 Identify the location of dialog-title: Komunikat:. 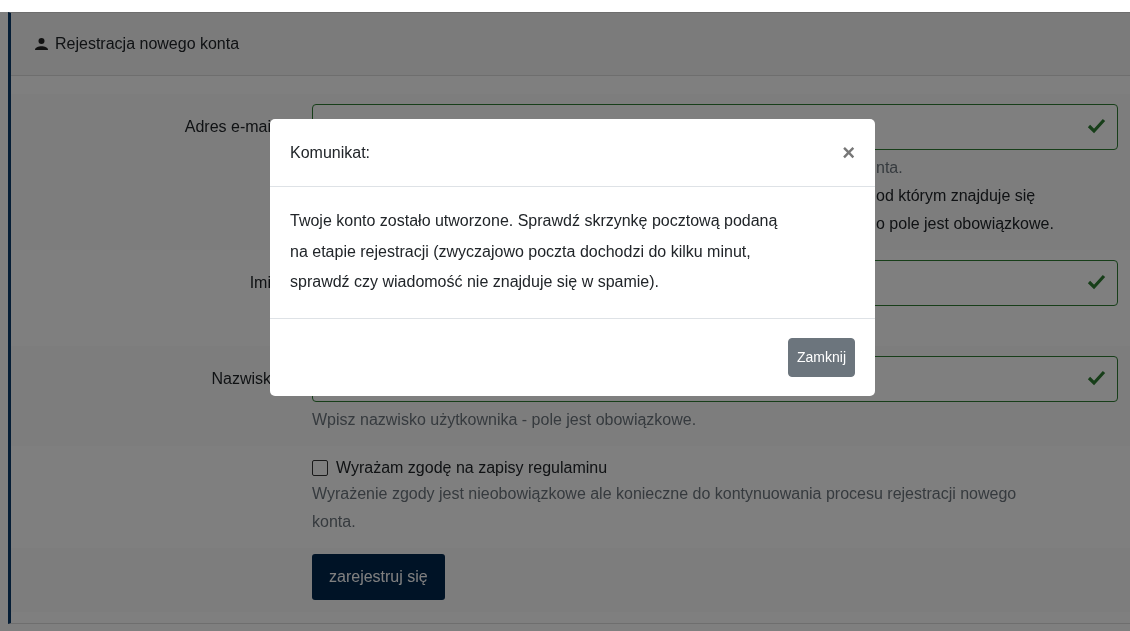
(330, 152).